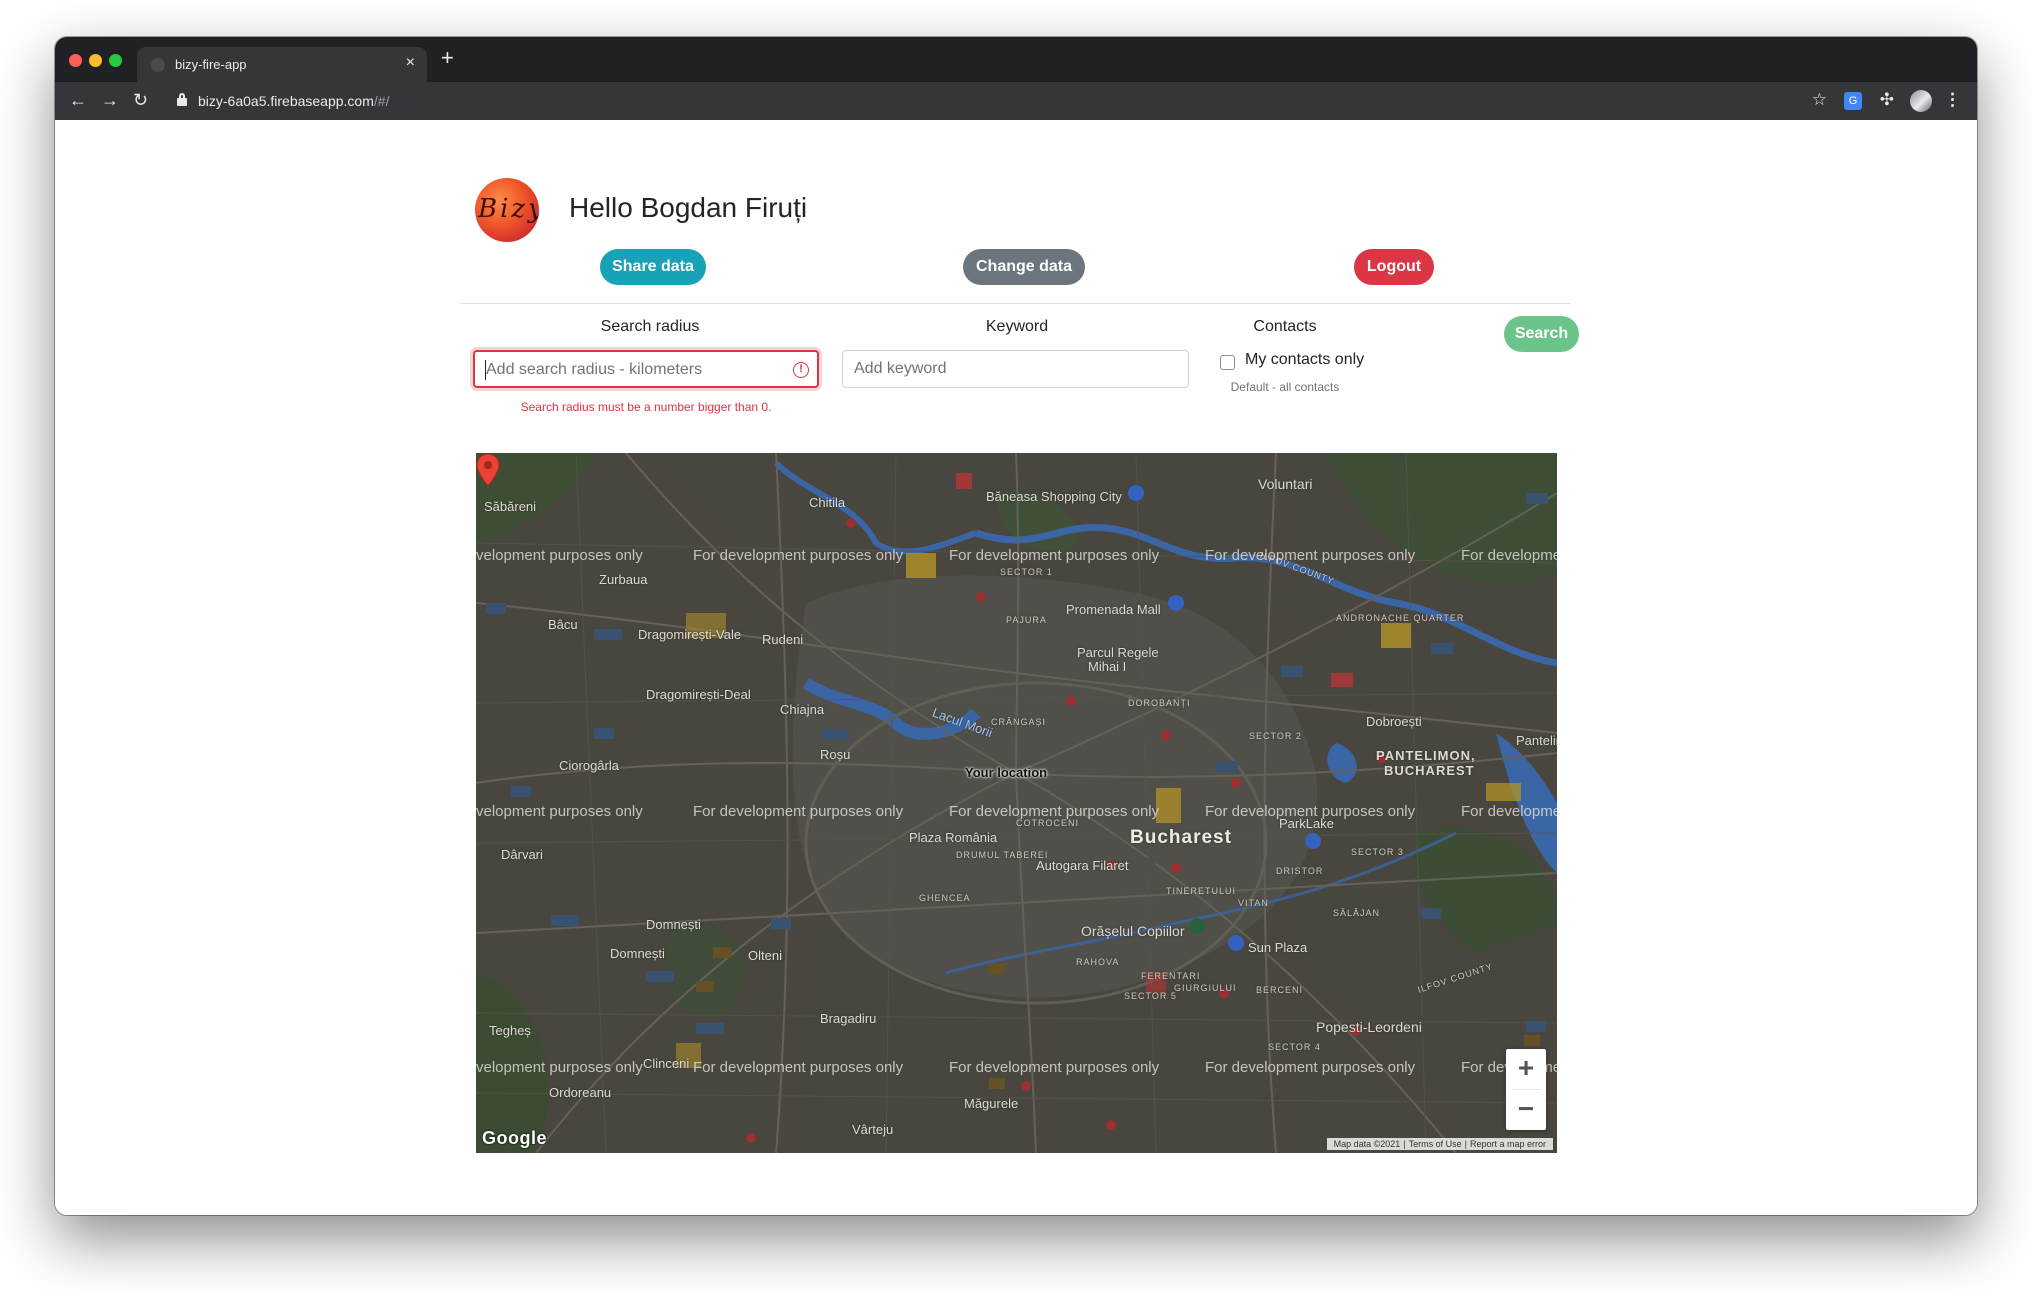 The width and height of the screenshot is (2032, 1289). Describe the element at coordinates (1118, 652) in the screenshot. I see `map-label: Parcul Regele` at that location.